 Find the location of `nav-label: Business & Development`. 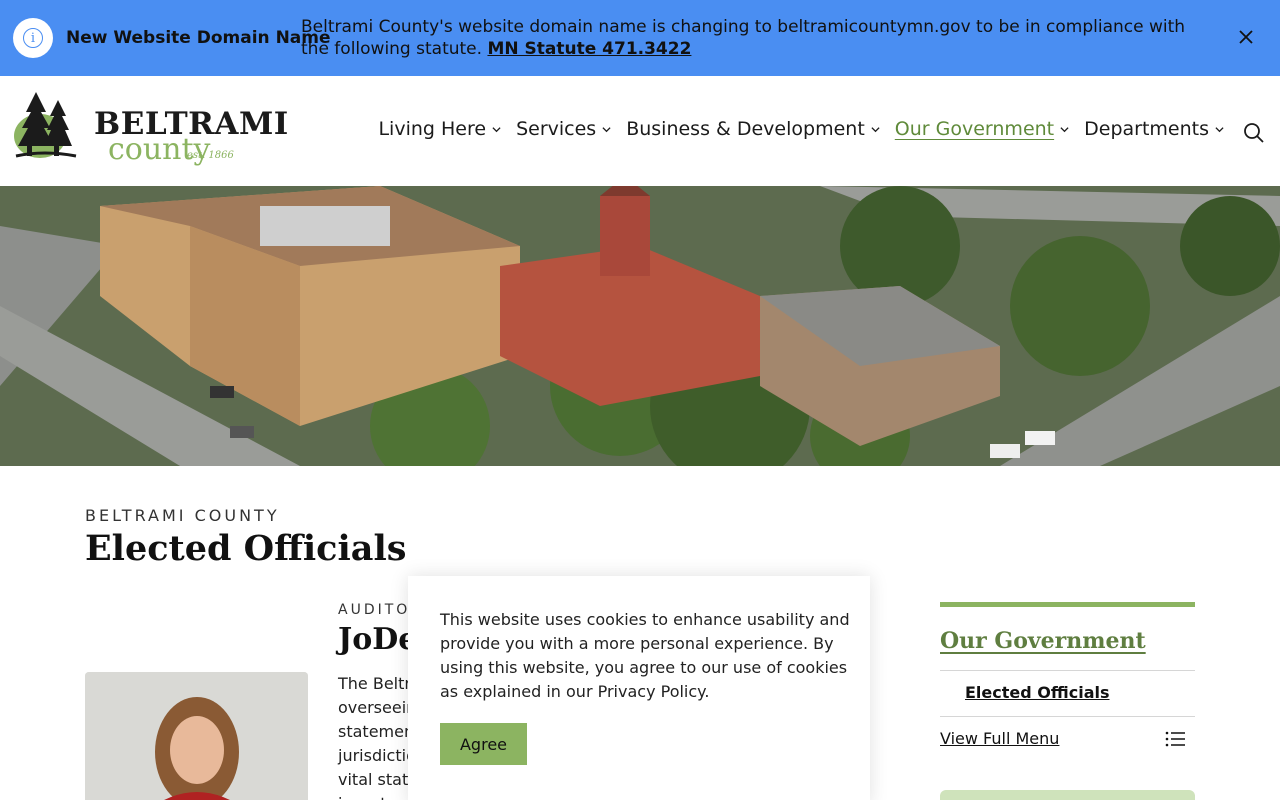

nav-label: Business & Development is located at coordinates (745, 129).